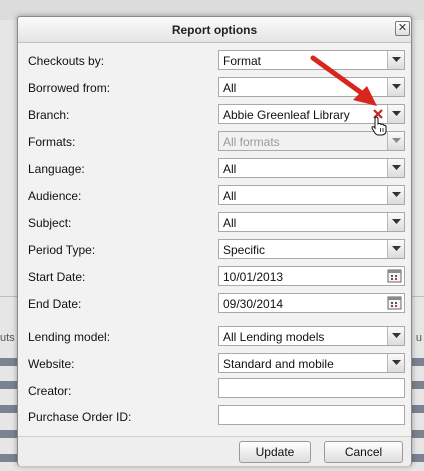  I want to click on subject-label: Subject:, so click(50, 223).